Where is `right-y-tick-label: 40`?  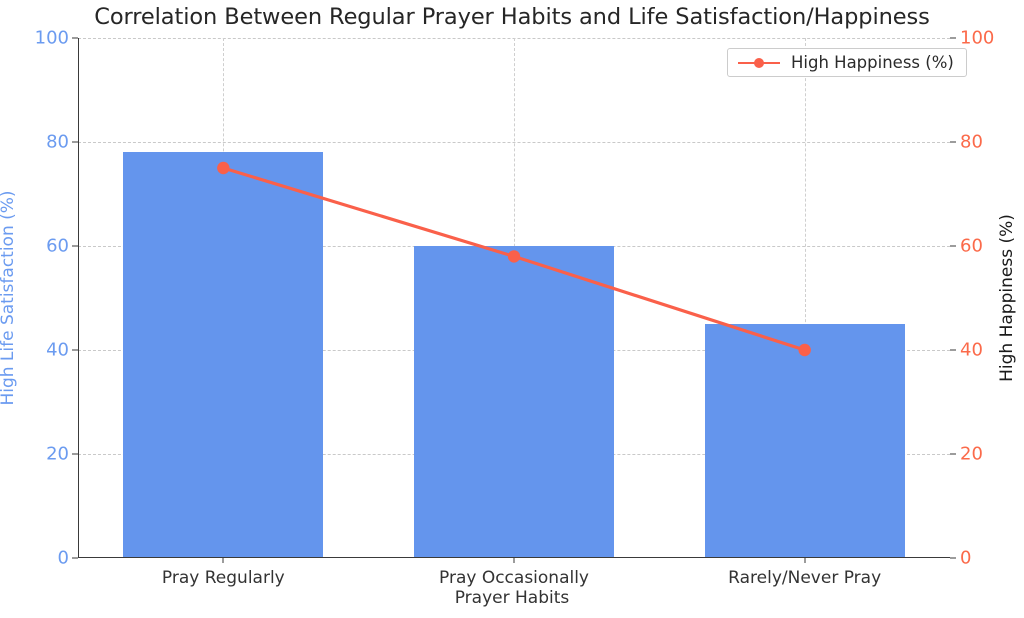 right-y-tick-label: 40 is located at coordinates (971, 350).